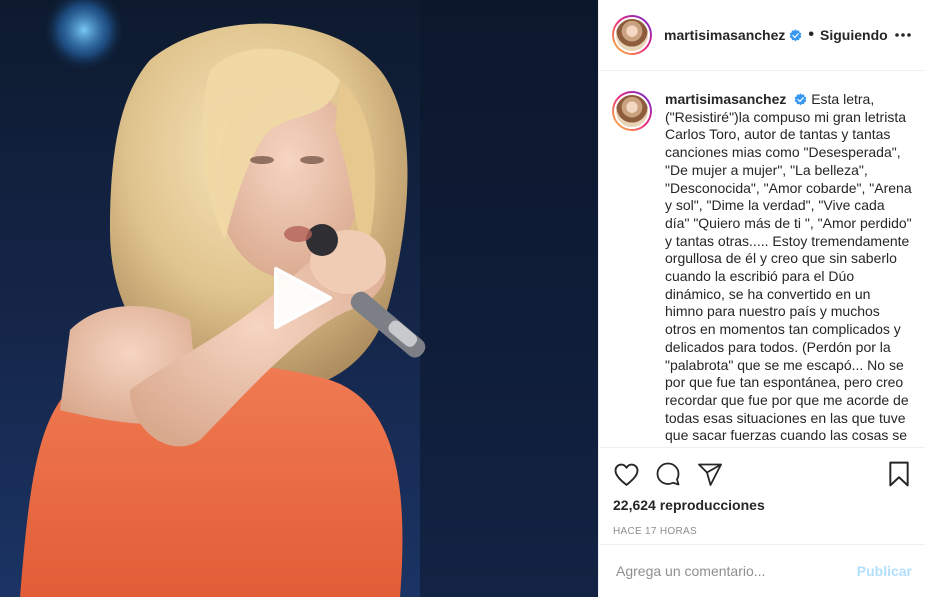 The image size is (925, 597). I want to click on header-username: martisimasanchez, so click(724, 35).